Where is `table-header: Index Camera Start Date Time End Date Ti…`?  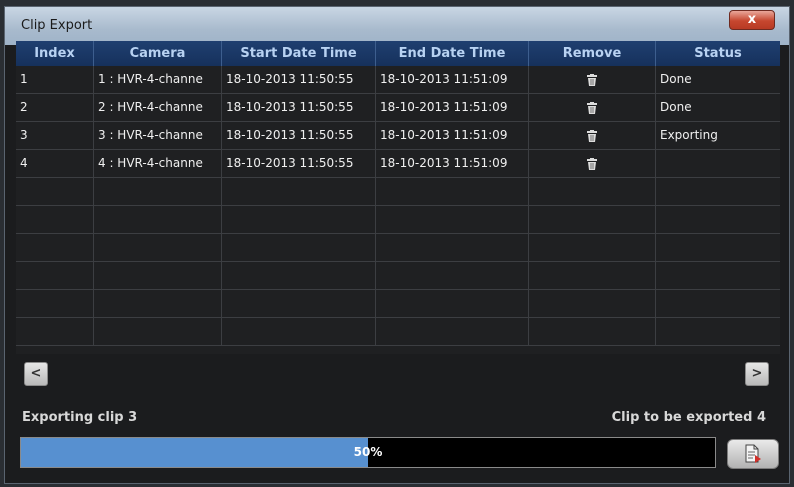
table-header: Index Camera Start Date Time End Date Ti… is located at coordinates (398, 53).